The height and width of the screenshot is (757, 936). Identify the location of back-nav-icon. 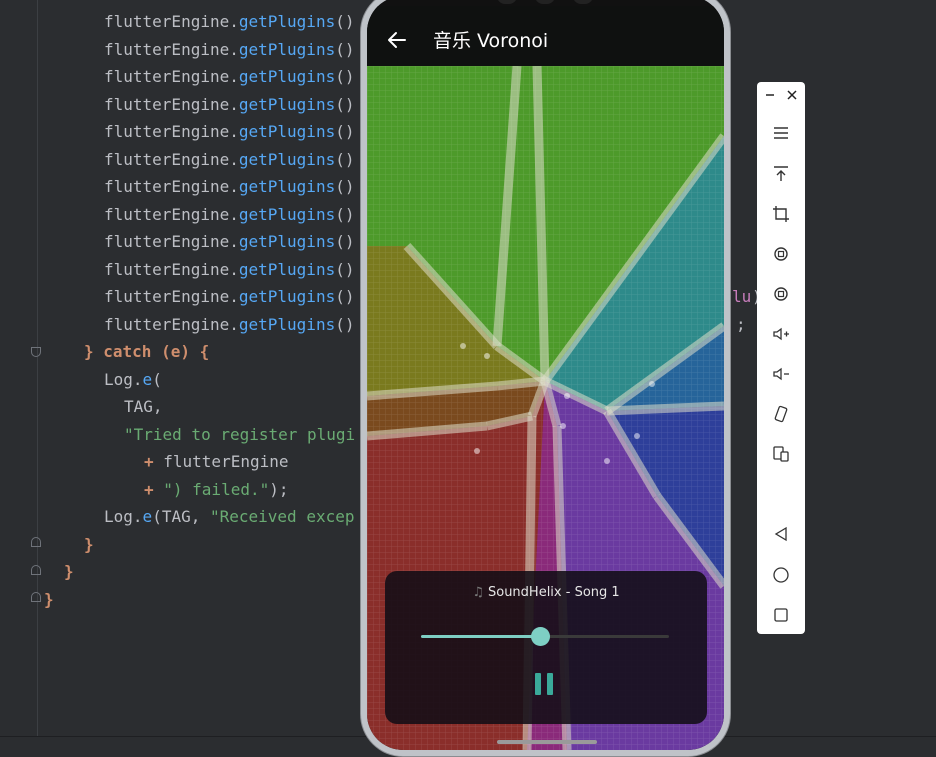
(780, 534).